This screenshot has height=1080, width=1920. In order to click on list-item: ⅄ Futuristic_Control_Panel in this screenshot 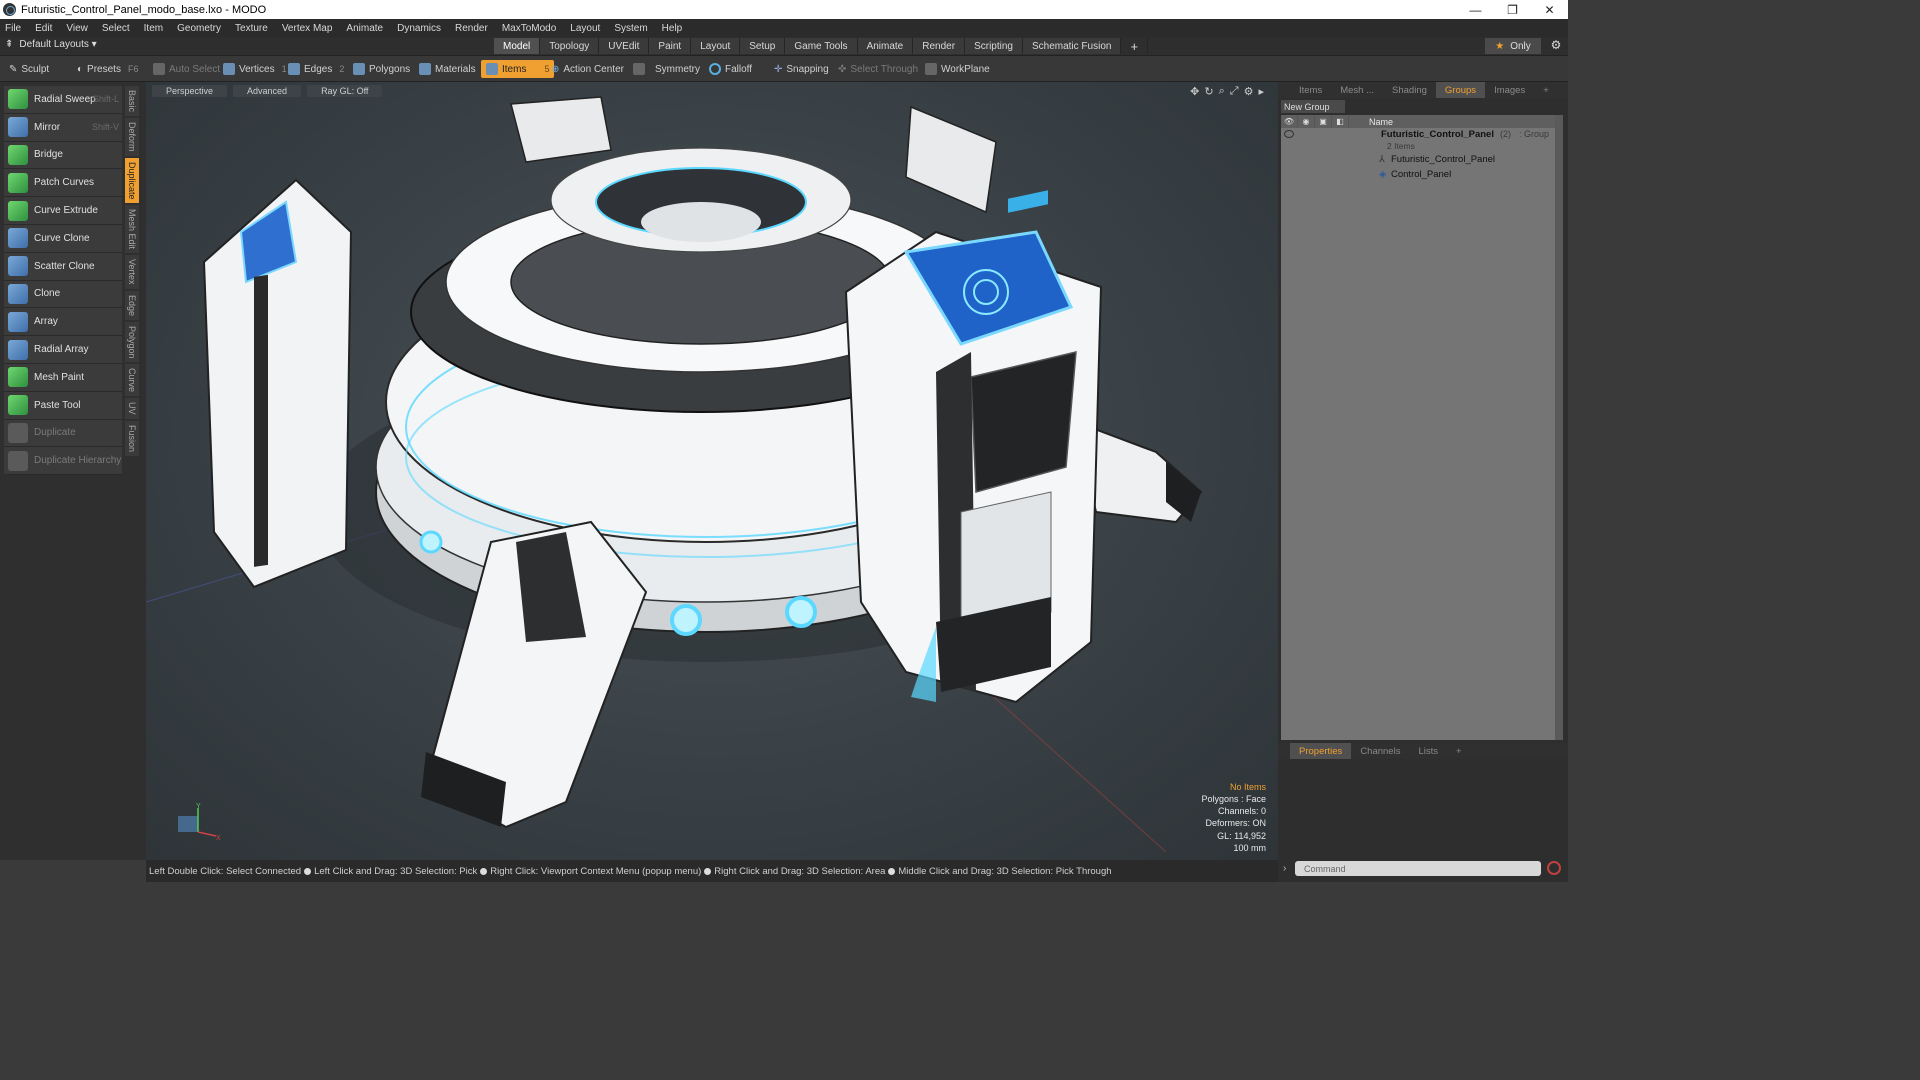, I will do `click(1418, 160)`.